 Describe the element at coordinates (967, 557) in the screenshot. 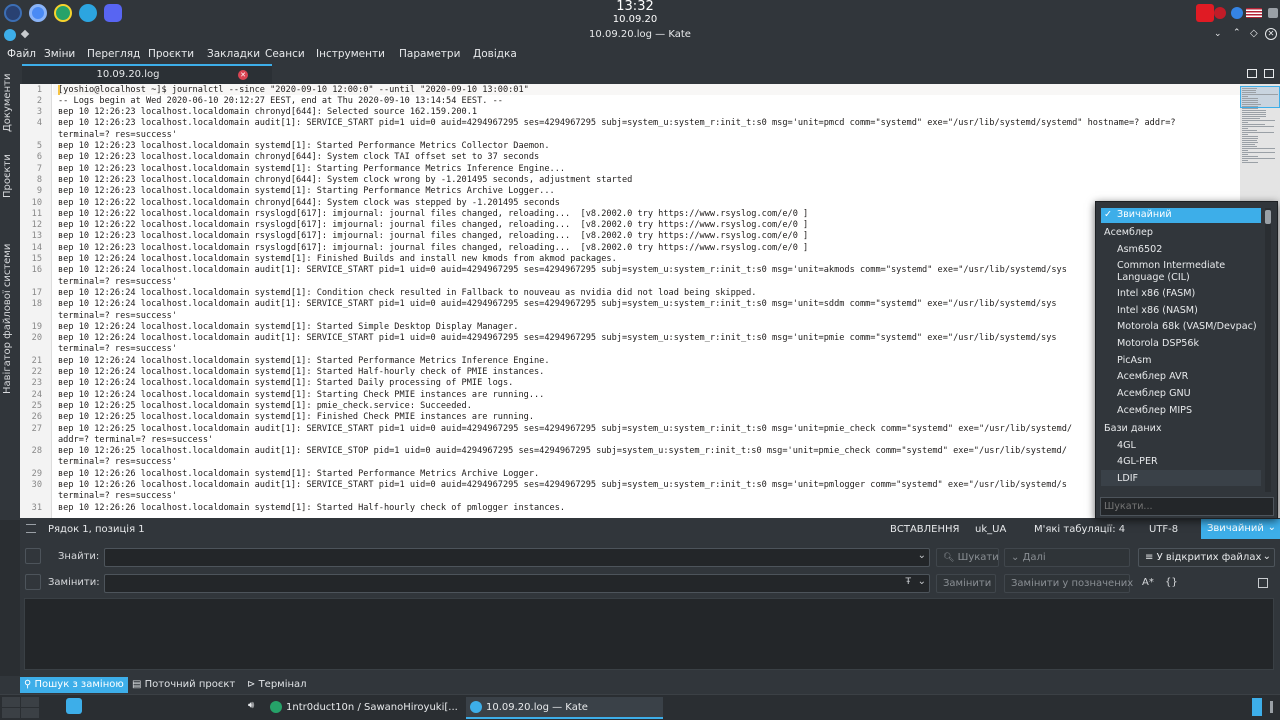

I see `search-button: 🔍︎ Шукати` at that location.